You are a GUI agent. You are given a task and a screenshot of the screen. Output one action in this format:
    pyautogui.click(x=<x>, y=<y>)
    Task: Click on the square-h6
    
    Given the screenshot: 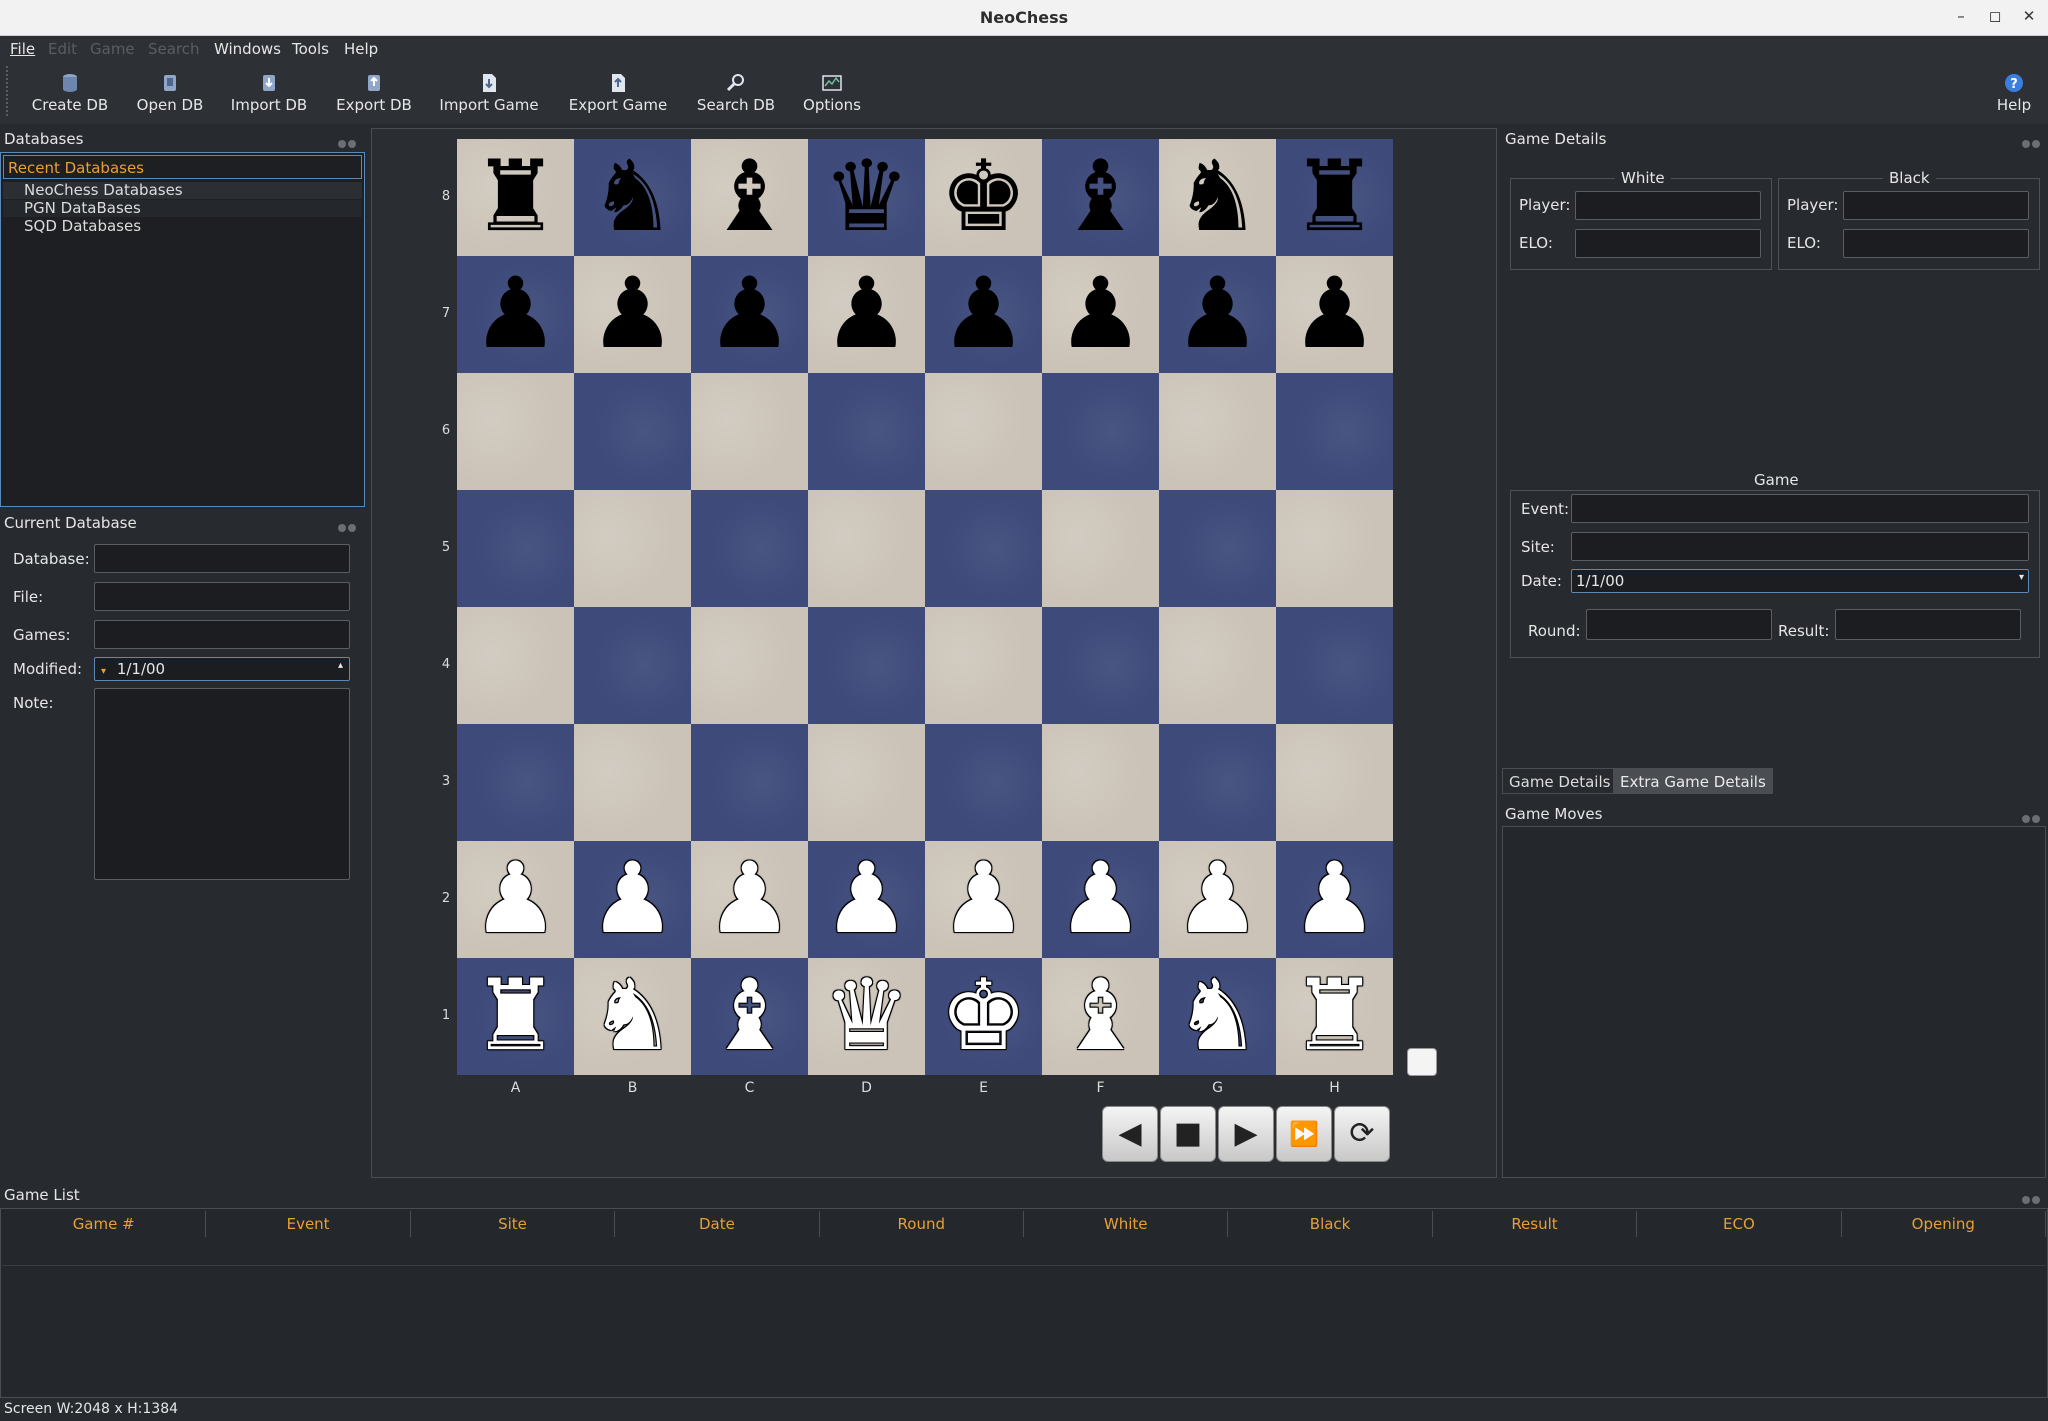 What is the action you would take?
    pyautogui.click(x=1334, y=431)
    